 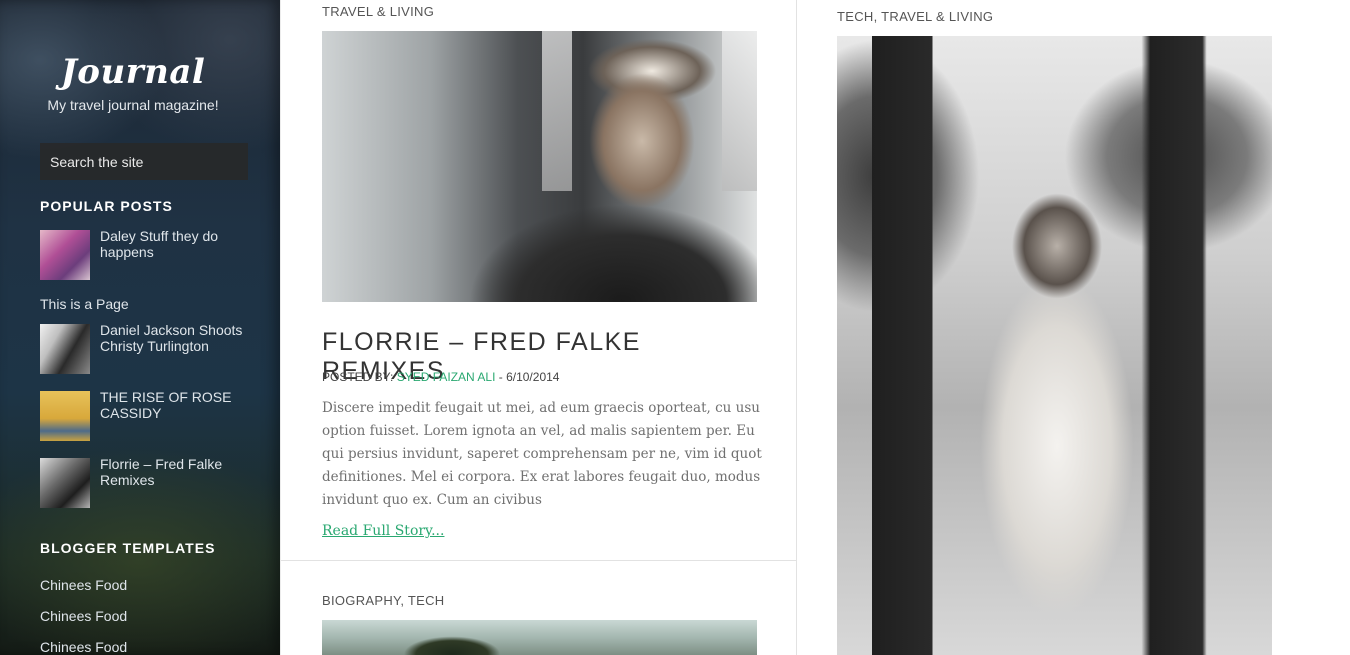 What do you see at coordinates (106, 206) in the screenshot?
I see `popular-posts-heading: POPULAR POSTS` at bounding box center [106, 206].